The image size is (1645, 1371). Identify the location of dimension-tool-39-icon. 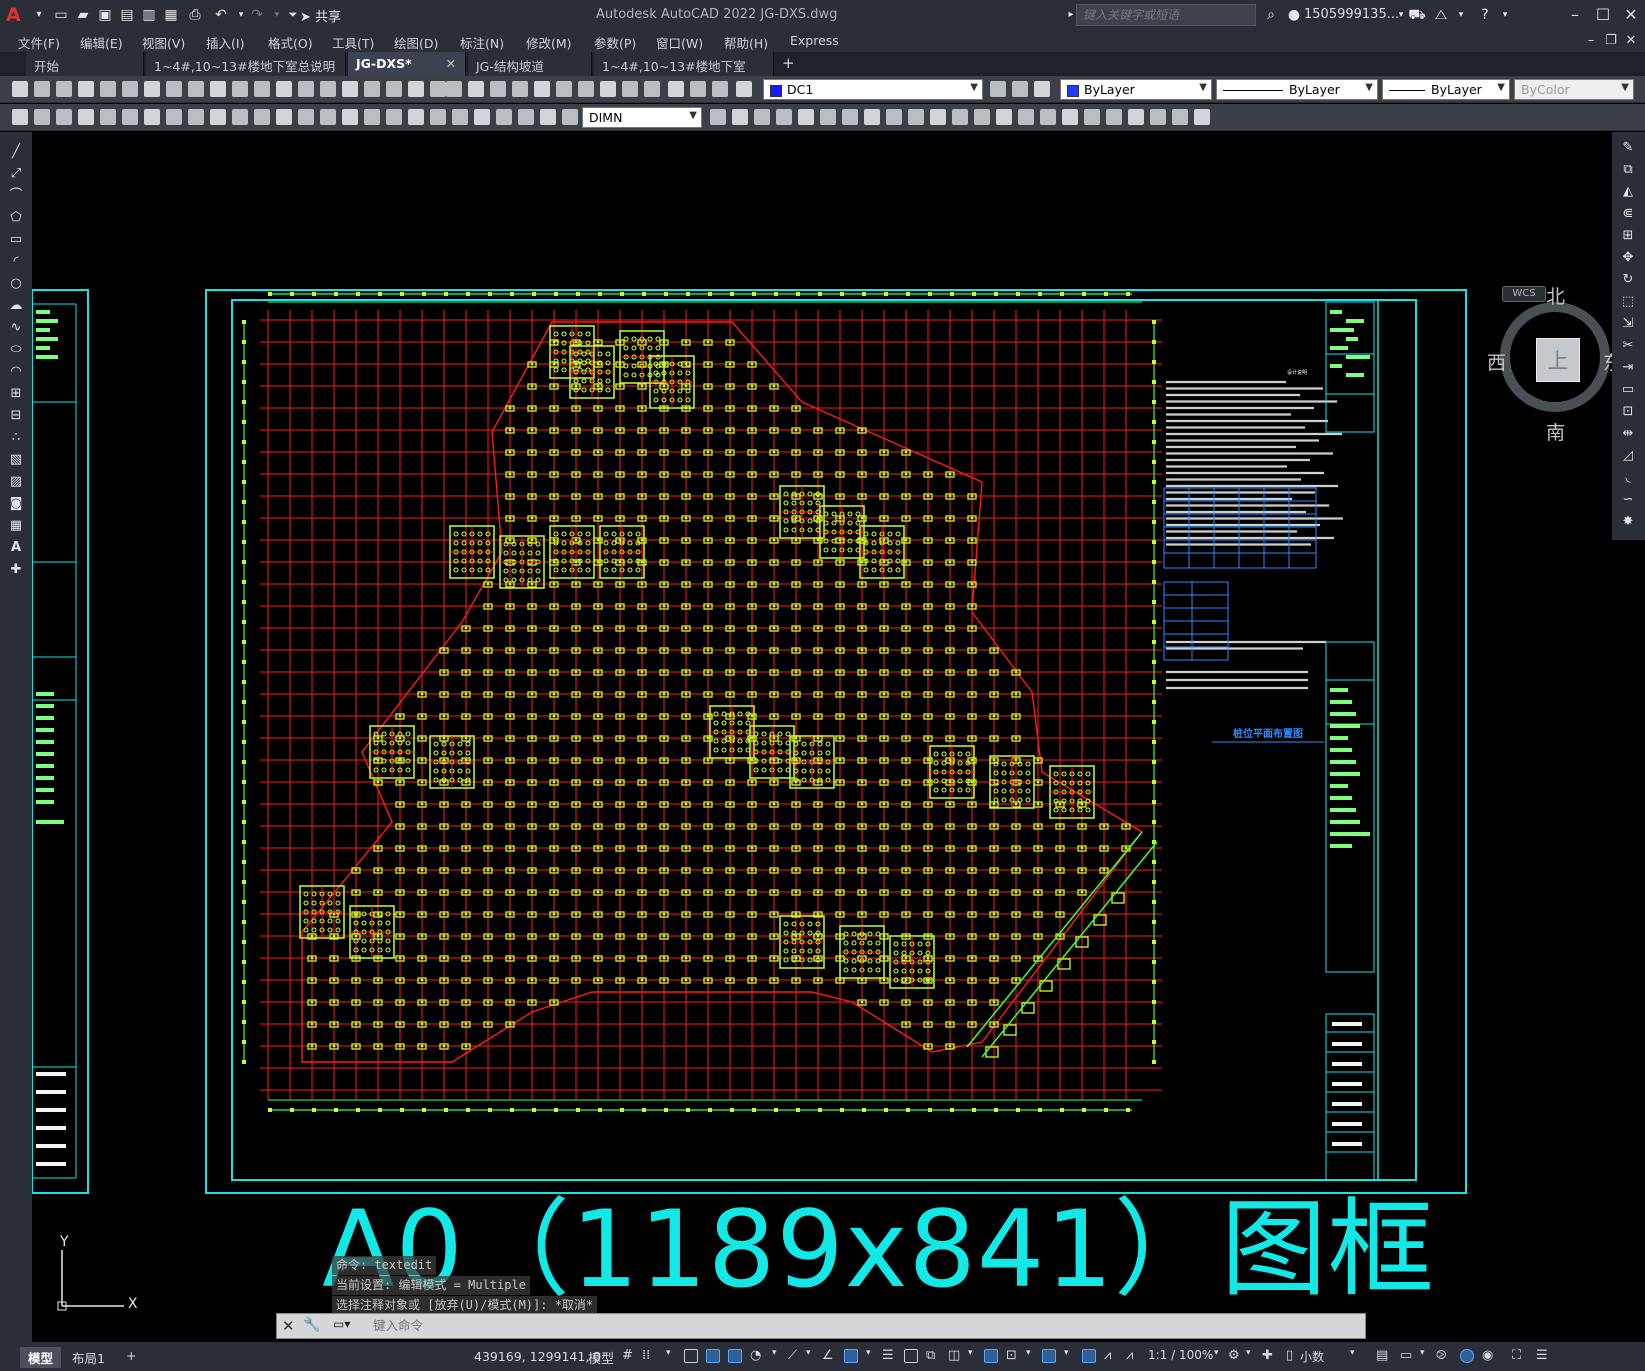
(982, 117).